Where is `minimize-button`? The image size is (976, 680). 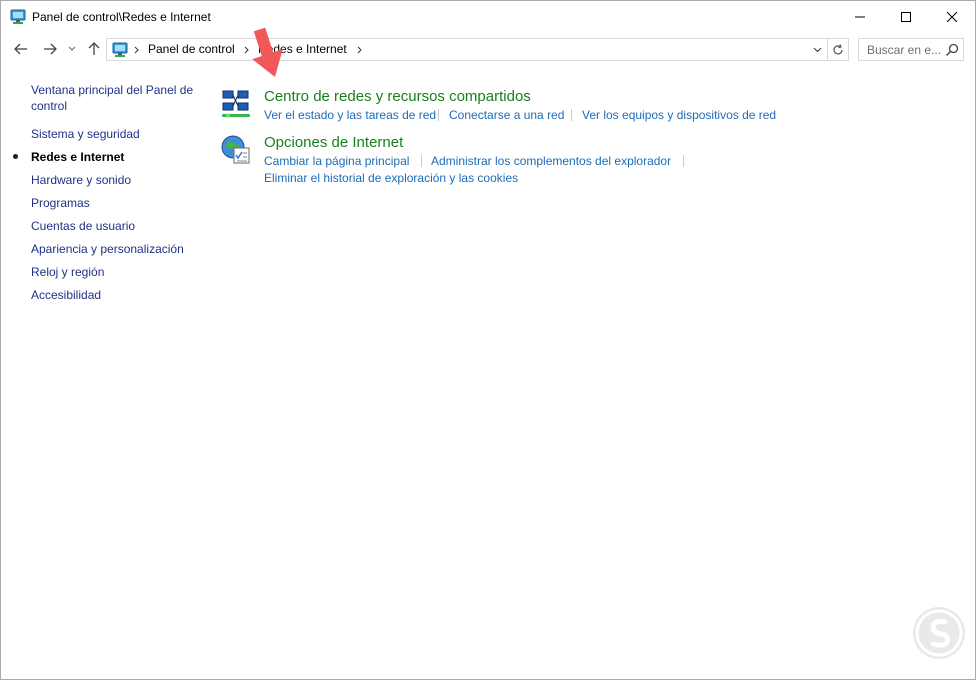
minimize-button is located at coordinates (860, 16).